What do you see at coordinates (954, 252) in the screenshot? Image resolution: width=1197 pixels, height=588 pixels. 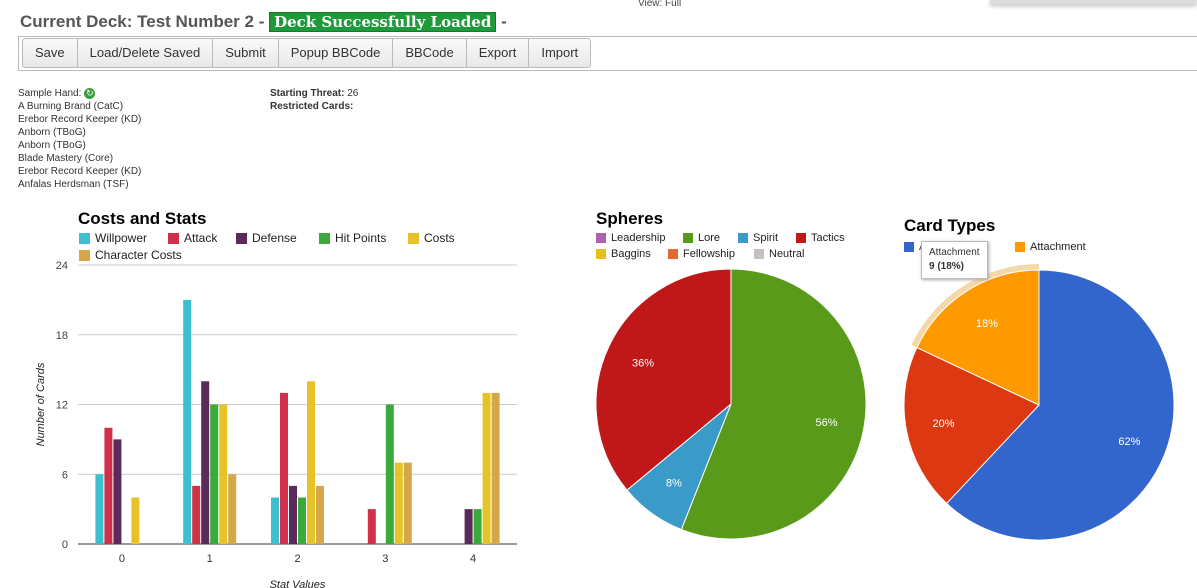 I see `tooltip-title: Attachment` at bounding box center [954, 252].